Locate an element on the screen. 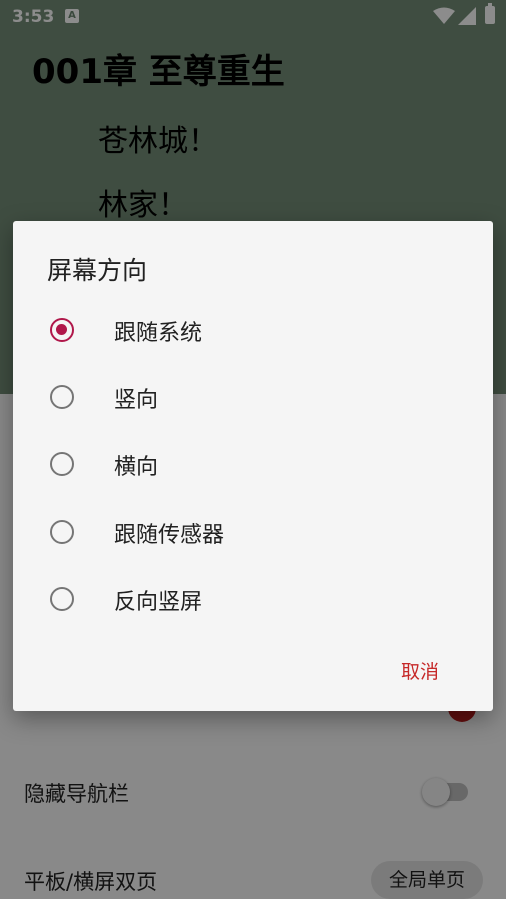 The width and height of the screenshot is (506, 899). option-label: 反向竖屏 is located at coordinates (158, 602).